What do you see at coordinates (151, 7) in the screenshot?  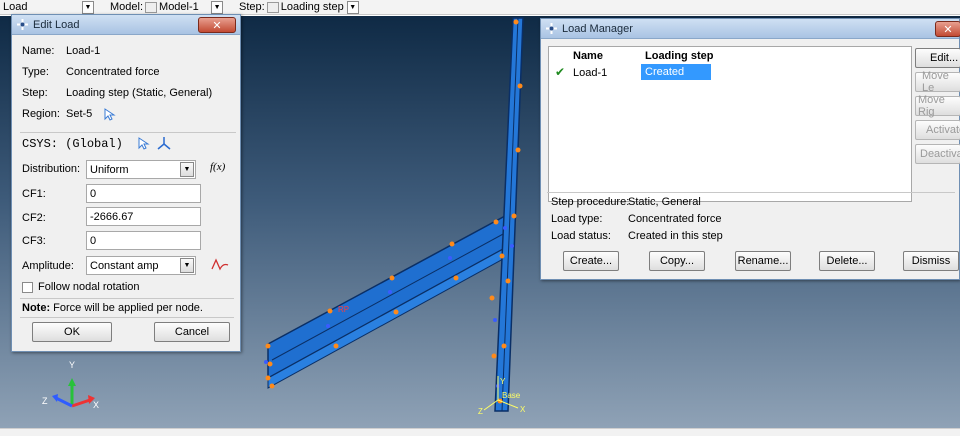 I see `model-list-icon` at bounding box center [151, 7].